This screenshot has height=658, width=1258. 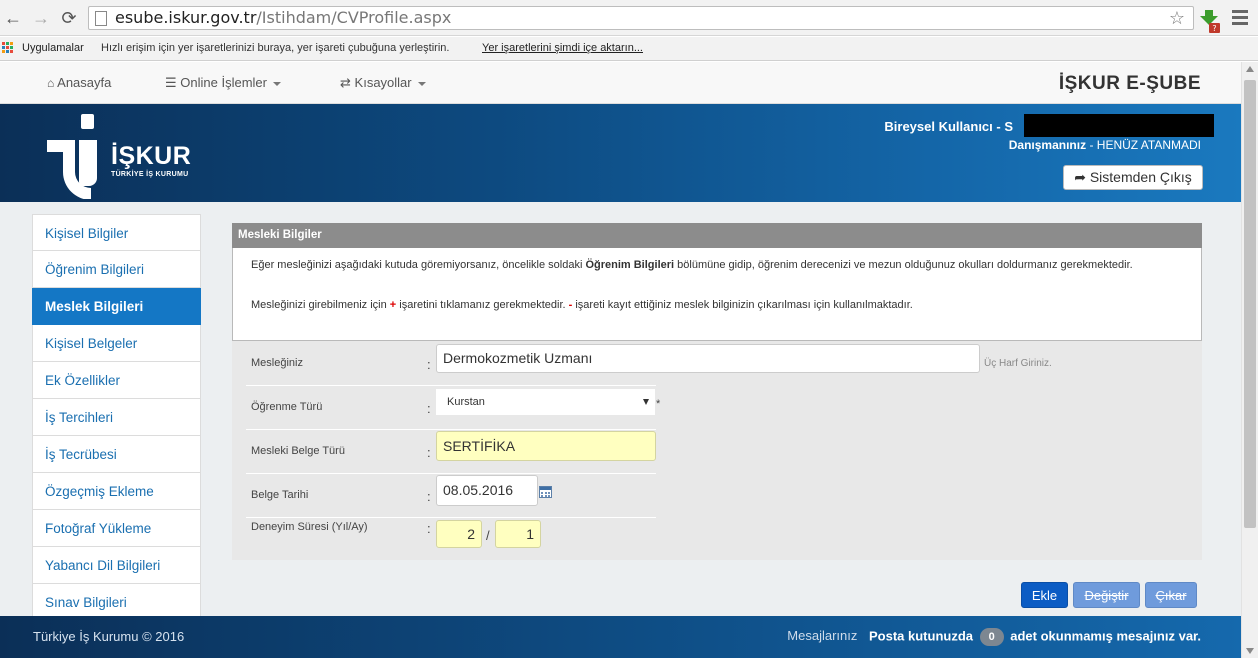 I want to click on occupation-hint: Üç Harf Giriniz., so click(x=1018, y=363).